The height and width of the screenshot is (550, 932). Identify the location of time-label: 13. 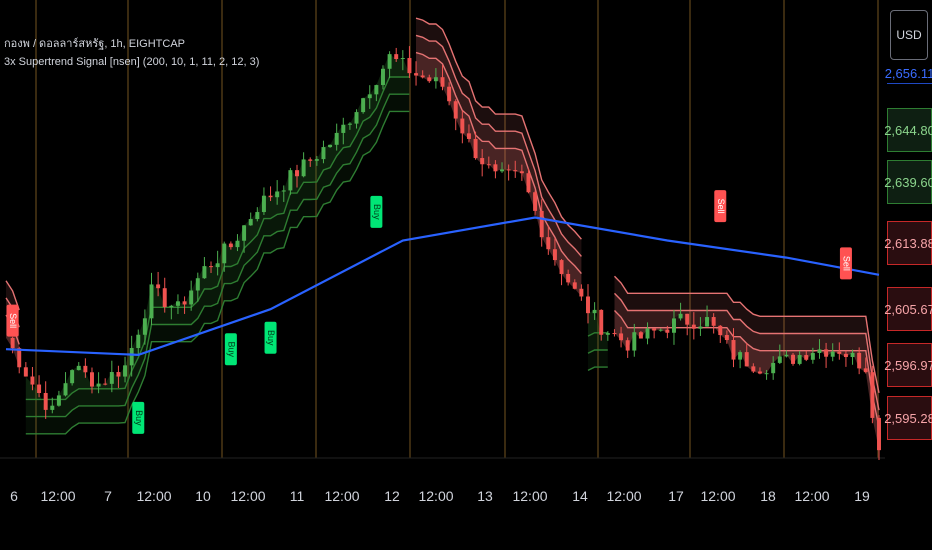
(485, 496).